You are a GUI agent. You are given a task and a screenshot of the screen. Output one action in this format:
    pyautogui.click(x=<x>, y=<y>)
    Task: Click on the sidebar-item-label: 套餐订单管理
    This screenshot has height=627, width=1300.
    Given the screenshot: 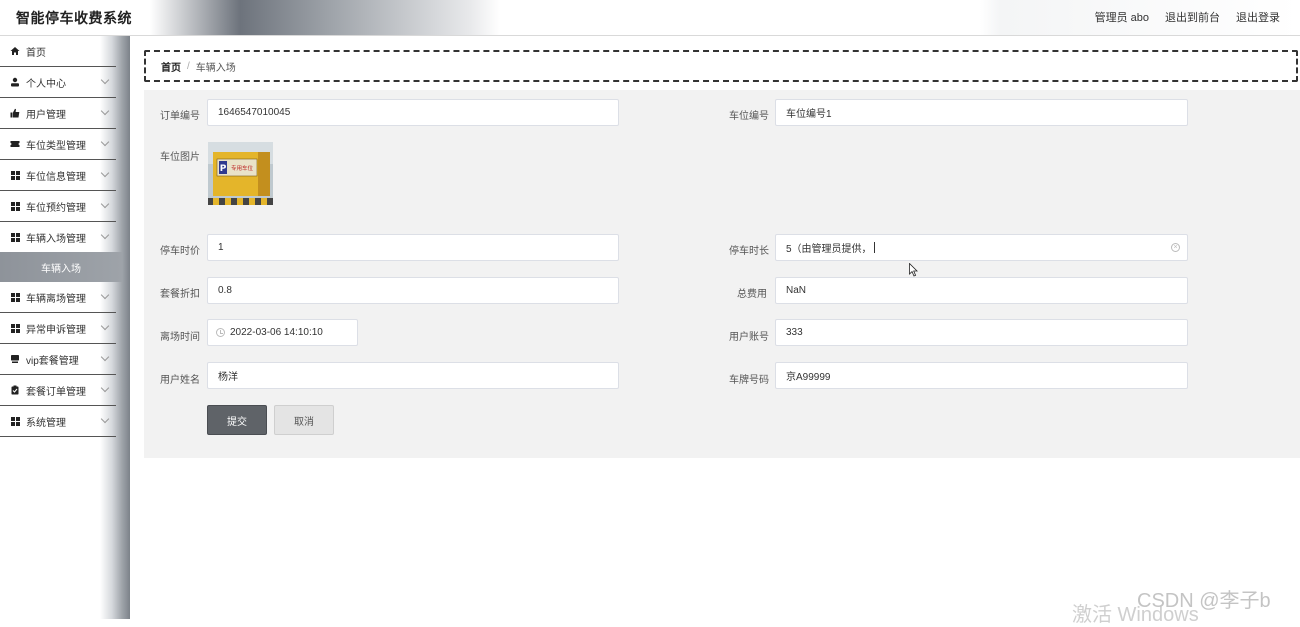 What is the action you would take?
    pyautogui.click(x=56, y=392)
    